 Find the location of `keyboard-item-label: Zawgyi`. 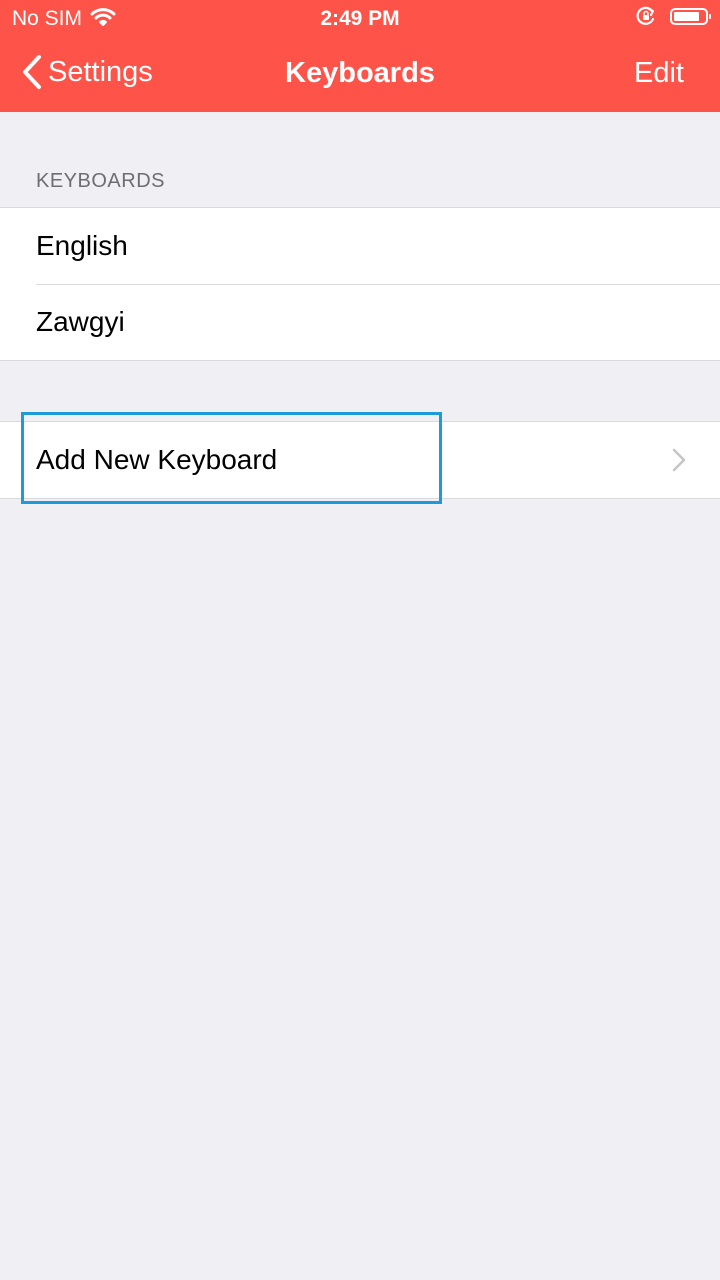

keyboard-item-label: Zawgyi is located at coordinates (80, 321).